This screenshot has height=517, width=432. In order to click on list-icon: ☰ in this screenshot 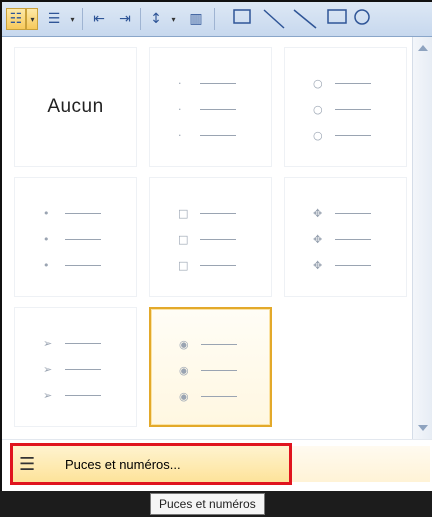, I will do `click(27, 464)`.